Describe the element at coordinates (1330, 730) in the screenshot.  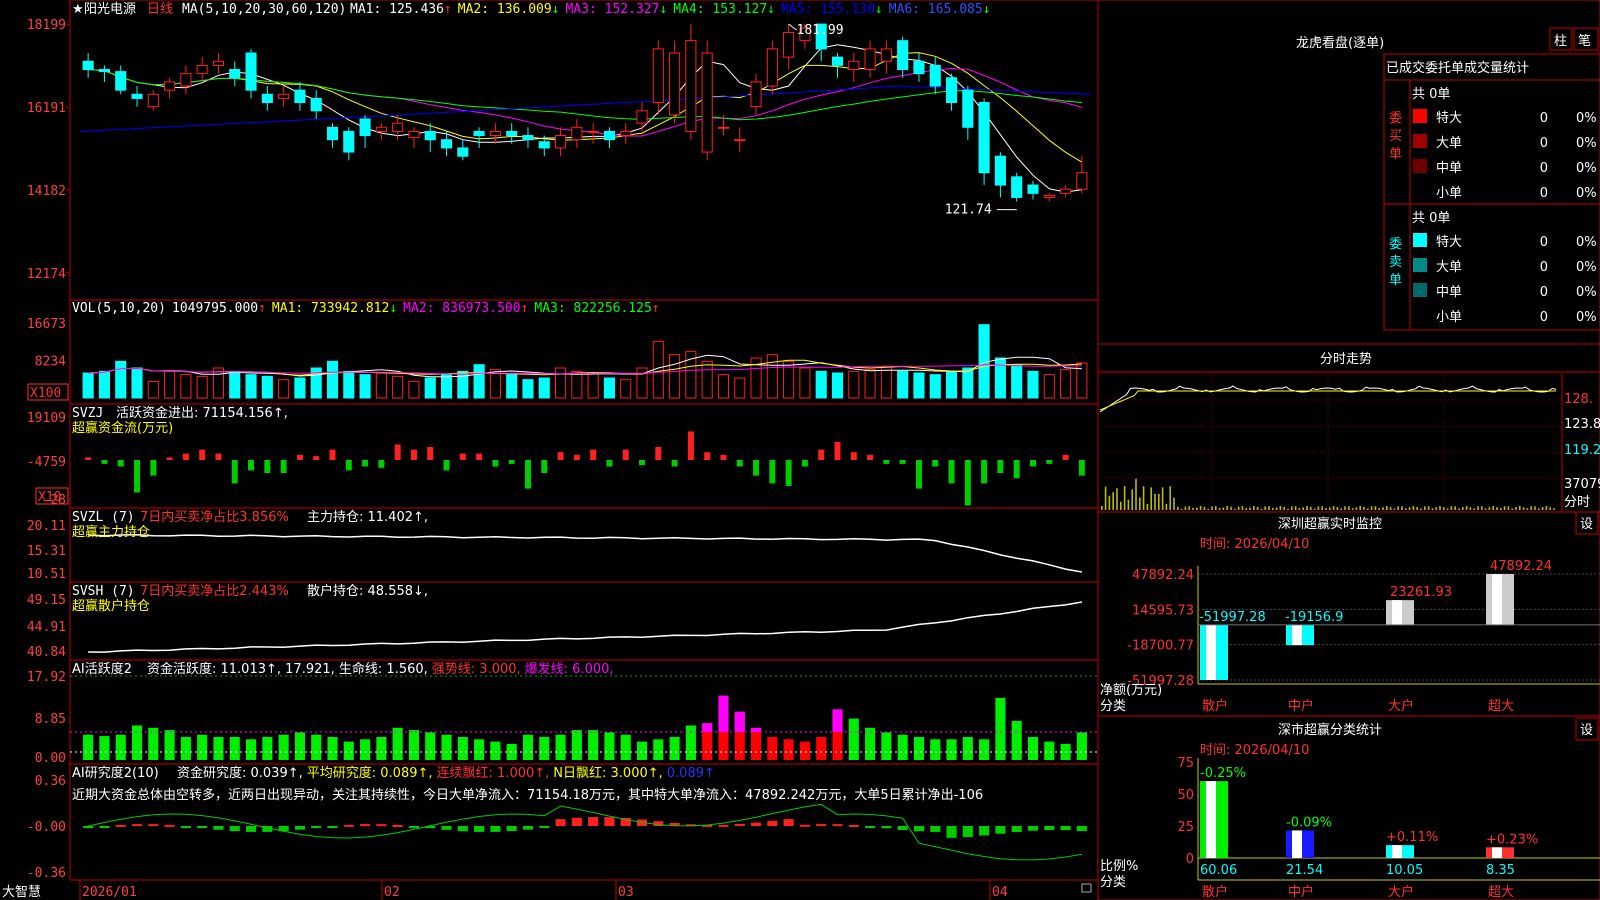
I see `class-stat-title: 深市超赢分类统计` at that location.